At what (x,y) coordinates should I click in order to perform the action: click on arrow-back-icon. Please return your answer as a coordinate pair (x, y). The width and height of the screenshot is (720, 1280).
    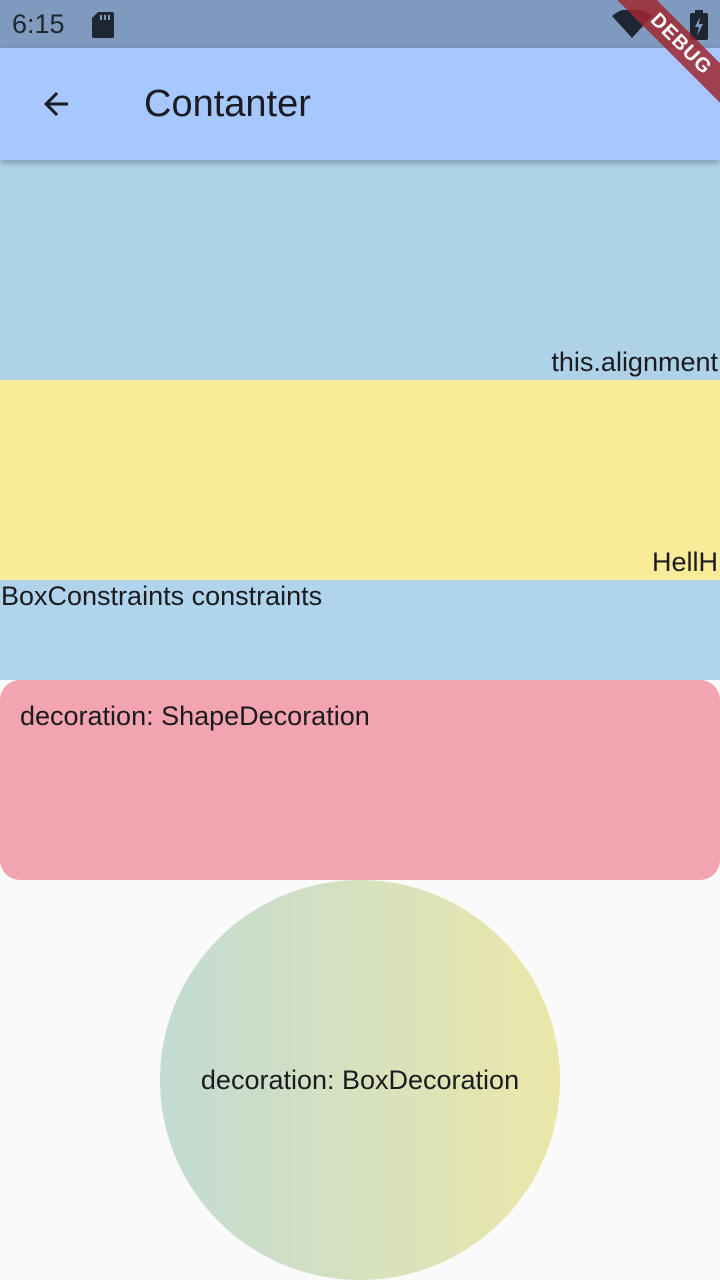
    Looking at the image, I should click on (56, 104).